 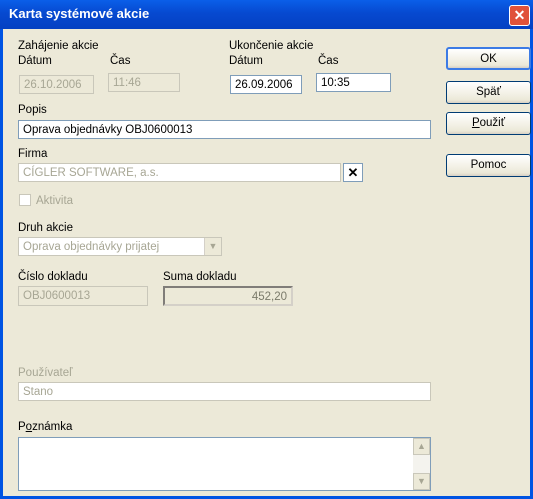 What do you see at coordinates (212, 246) in the screenshot?
I see `chevron-down-icon: ▼` at bounding box center [212, 246].